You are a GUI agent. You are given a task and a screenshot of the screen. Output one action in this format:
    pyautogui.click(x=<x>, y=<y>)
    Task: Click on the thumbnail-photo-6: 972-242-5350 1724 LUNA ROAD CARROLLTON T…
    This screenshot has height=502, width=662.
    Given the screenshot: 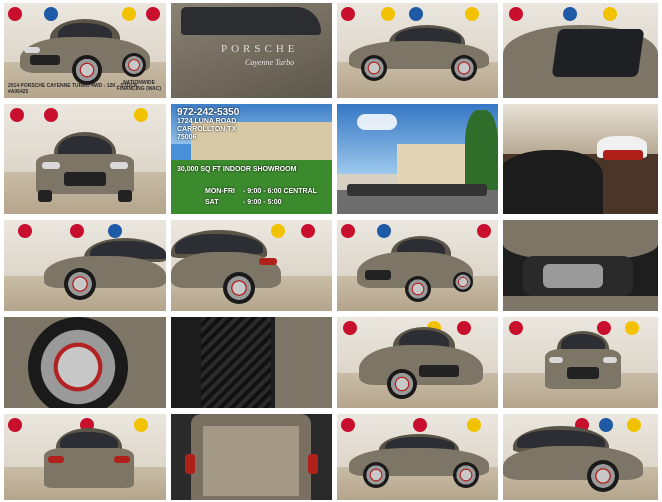 What is the action you would take?
    pyautogui.click(x=251, y=159)
    